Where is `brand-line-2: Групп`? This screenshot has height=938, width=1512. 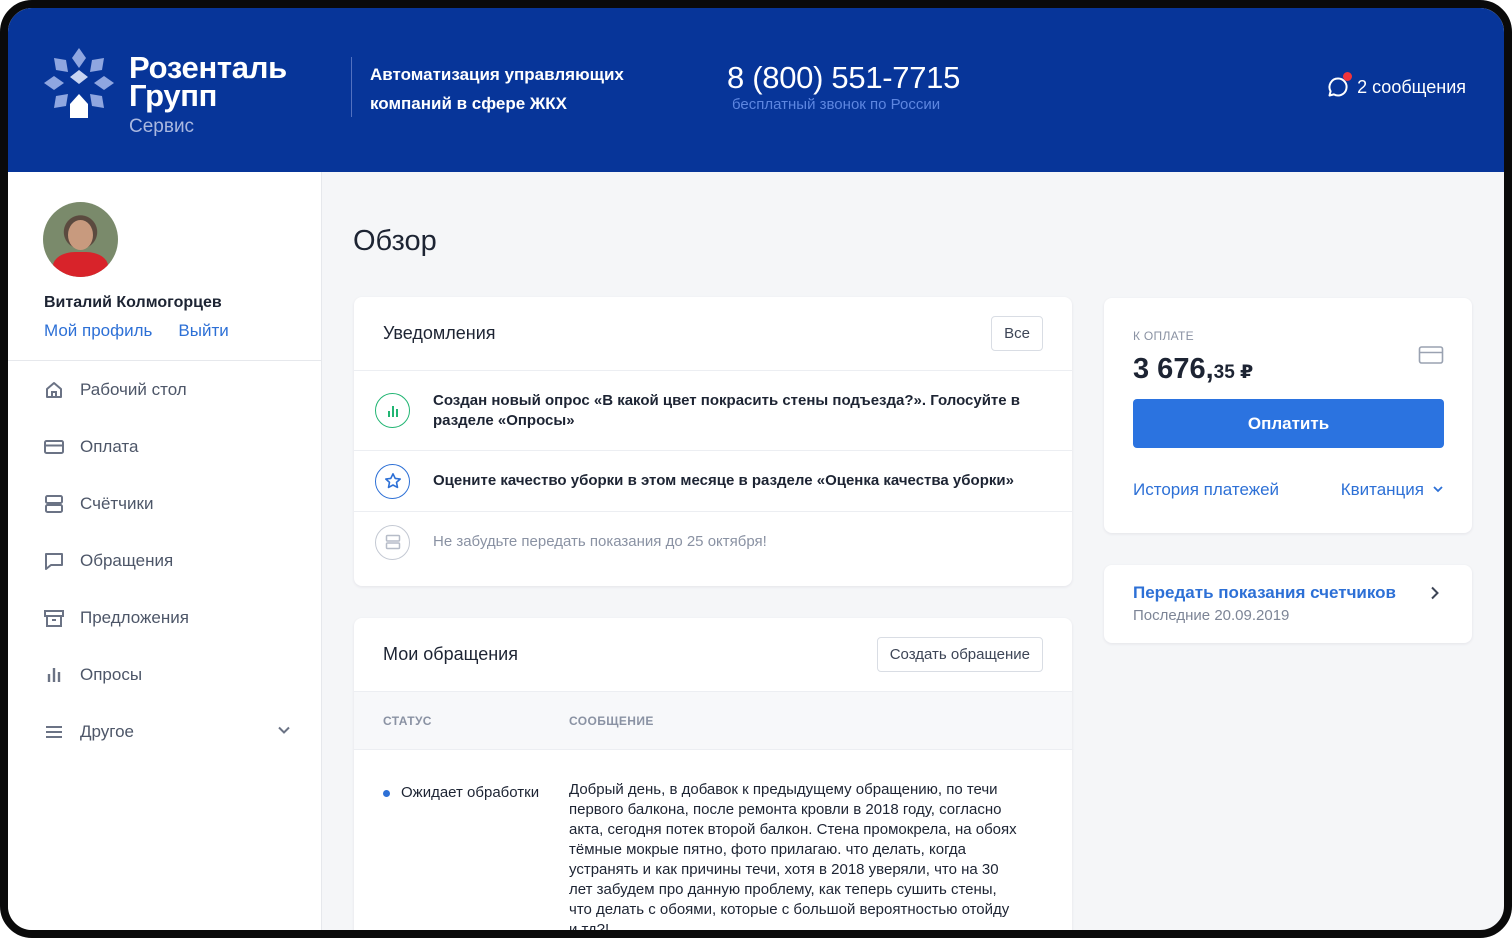
brand-line-2: Групп is located at coordinates (173, 95).